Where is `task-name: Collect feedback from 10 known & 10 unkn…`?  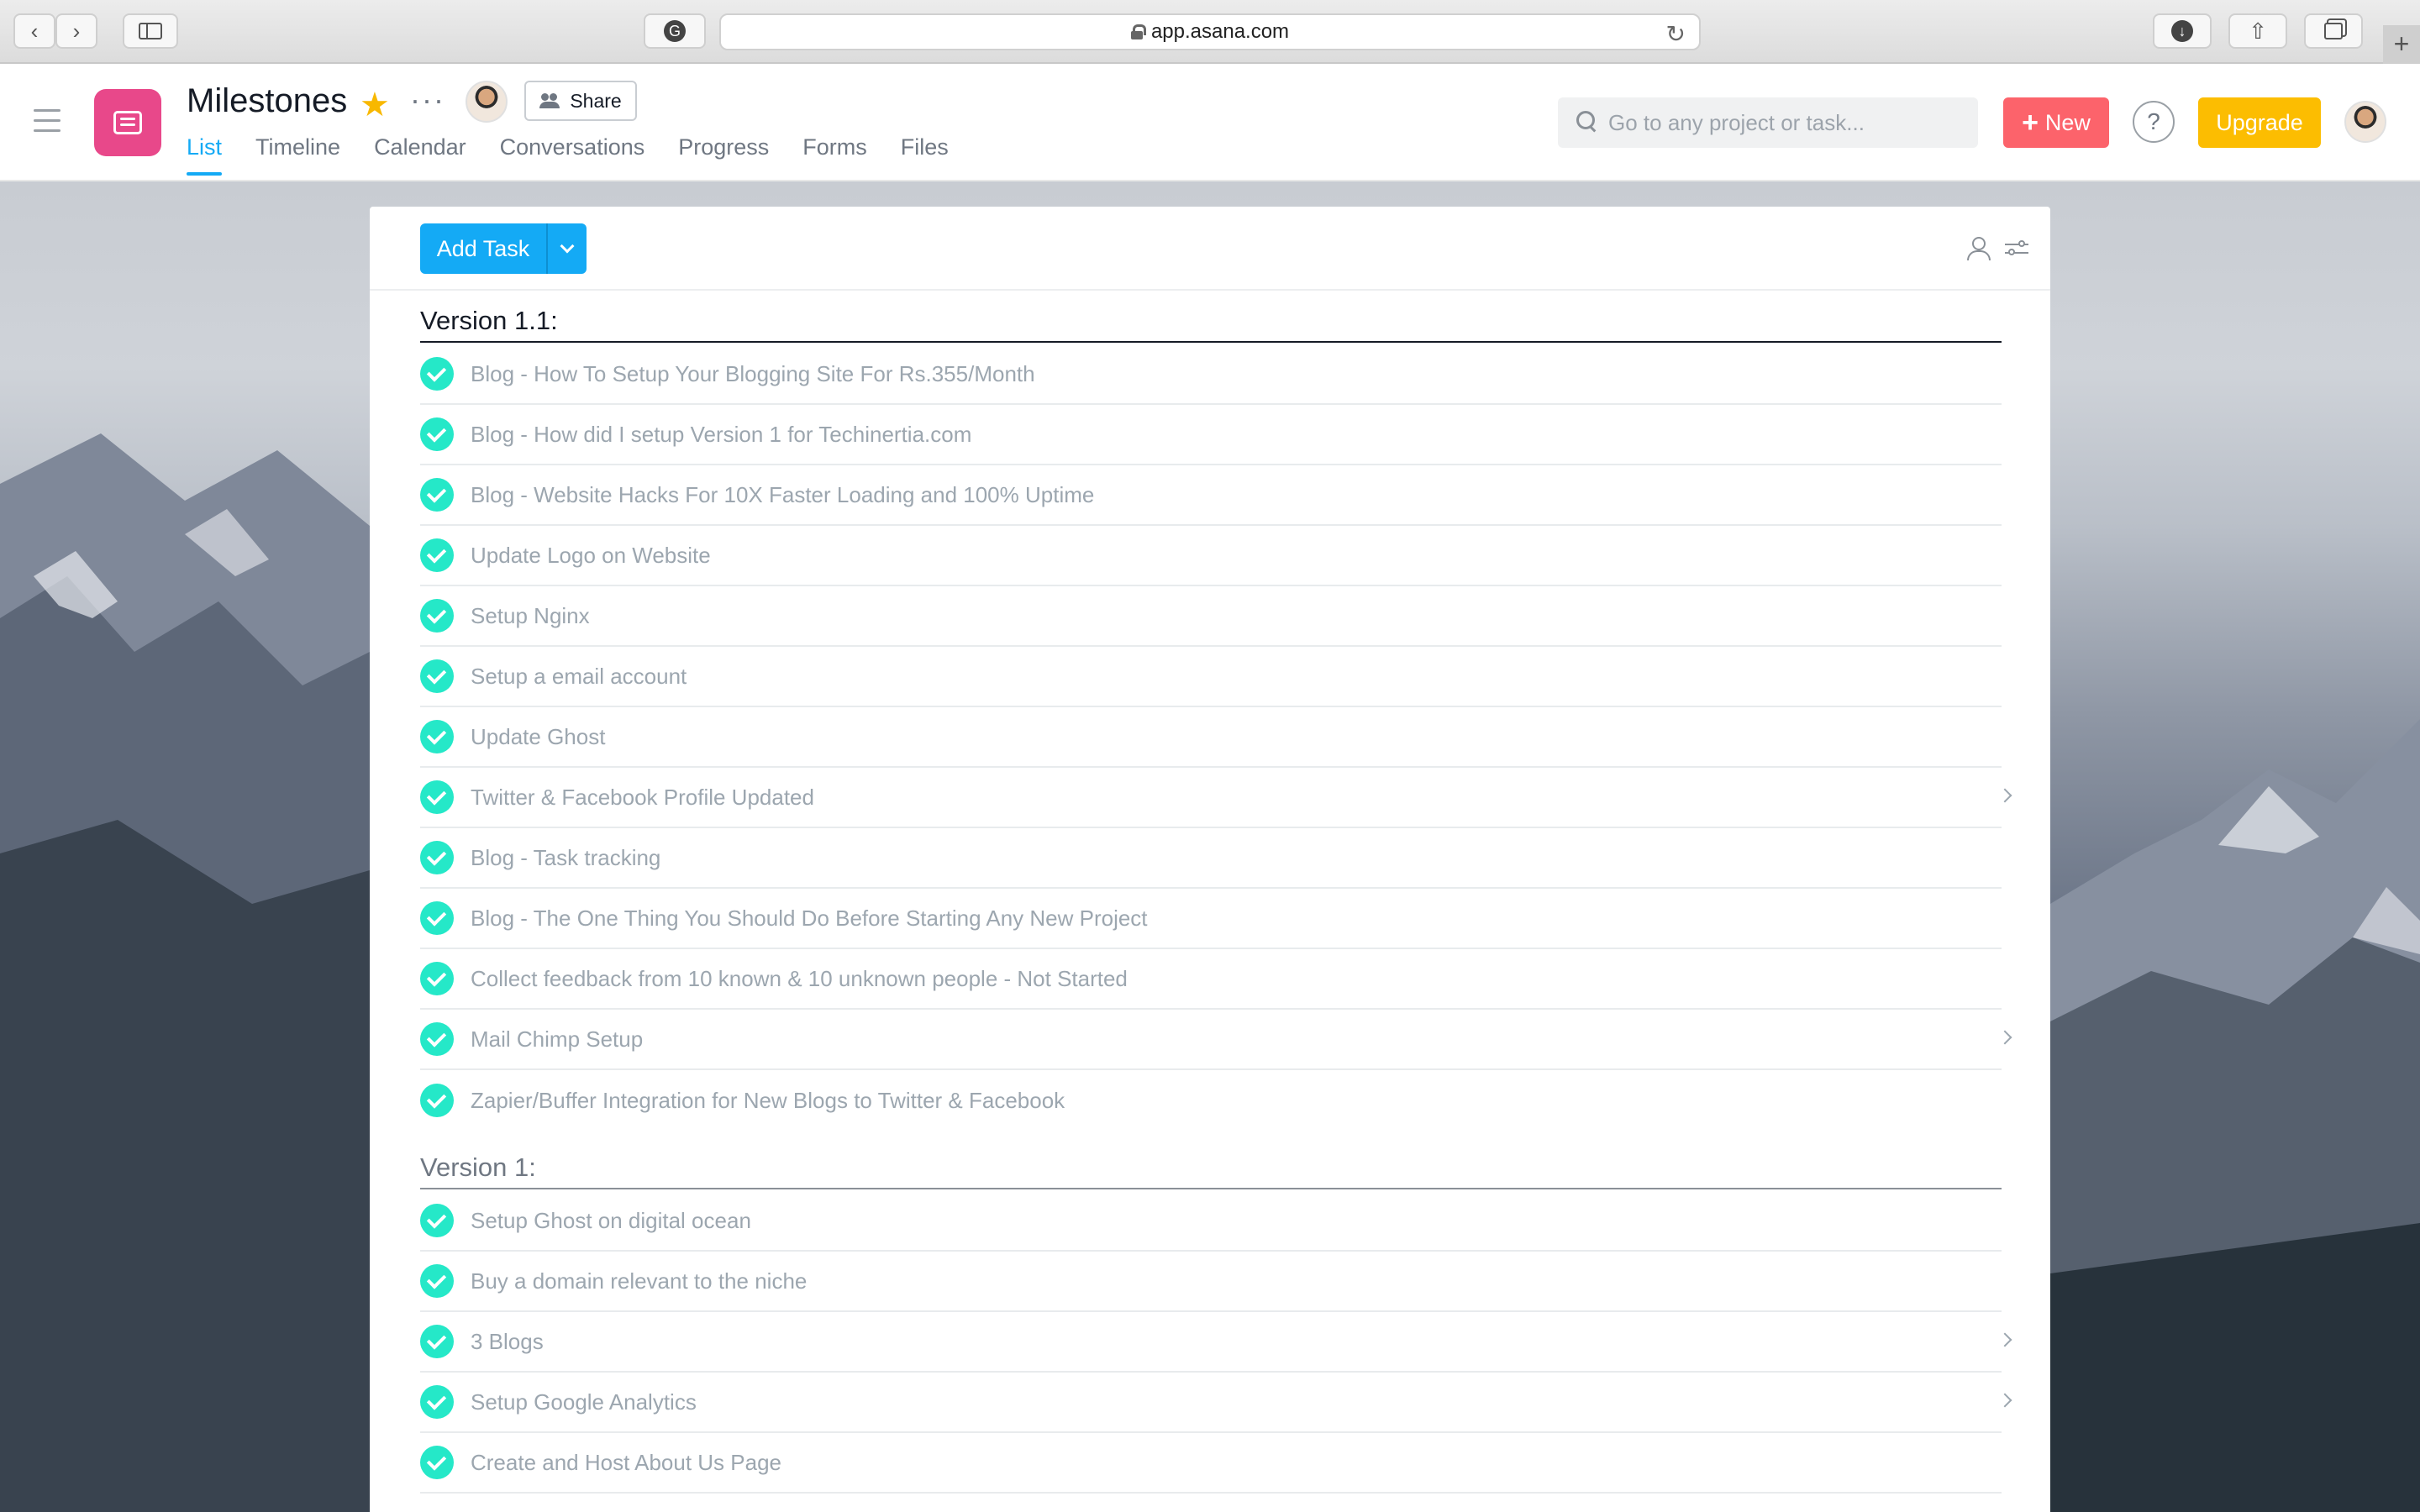 task-name: Collect feedback from 10 known & 10 unkn… is located at coordinates (799, 979).